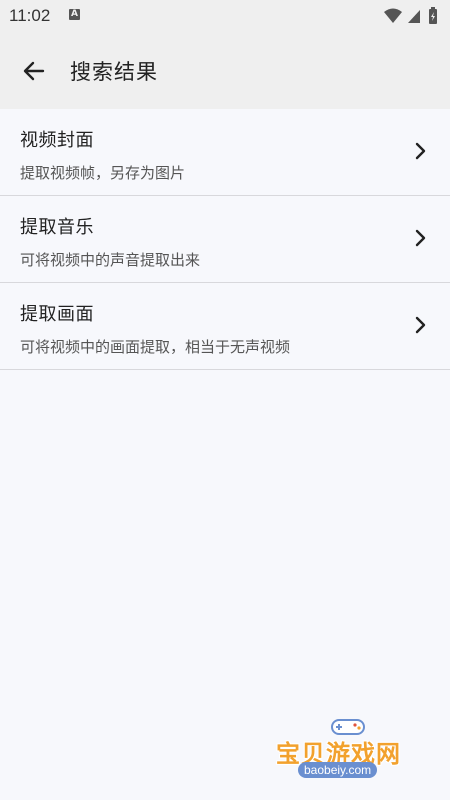 This screenshot has height=800, width=450. I want to click on arrow-left-icon, so click(34, 71).